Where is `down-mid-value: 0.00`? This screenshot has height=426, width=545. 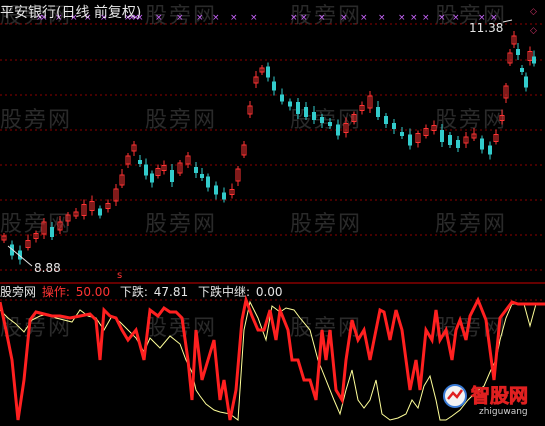 down-mid-value: 0.00 is located at coordinates (269, 292).